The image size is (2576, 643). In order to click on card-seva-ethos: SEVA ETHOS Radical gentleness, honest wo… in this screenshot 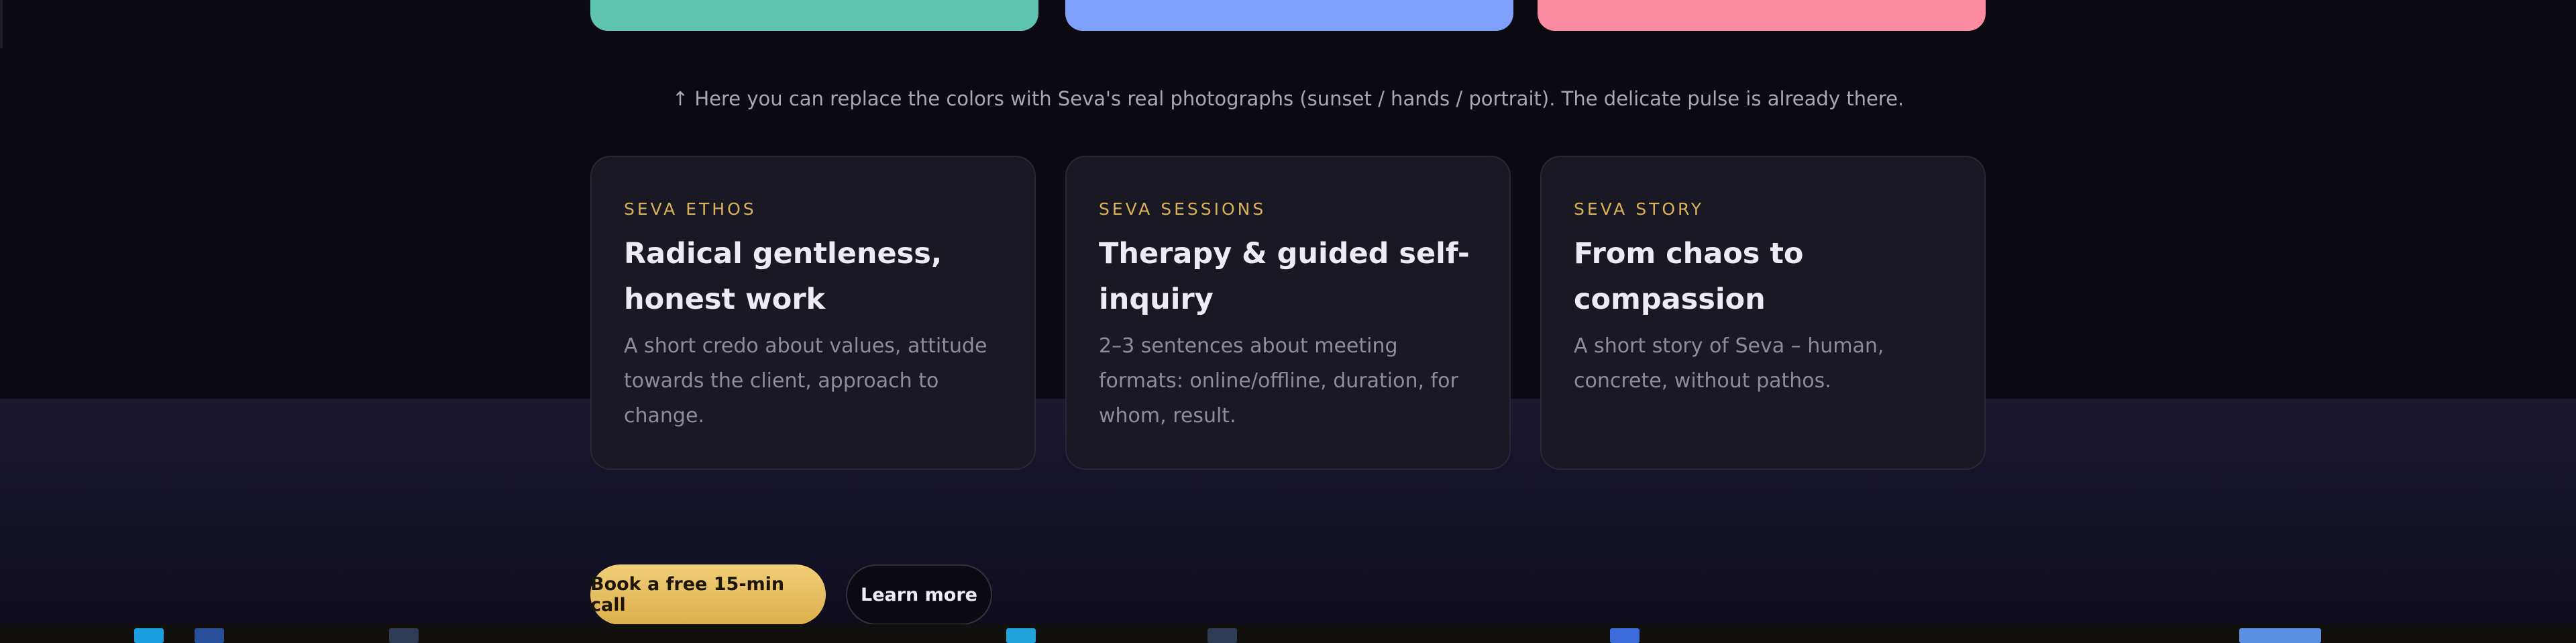, I will do `click(813, 313)`.